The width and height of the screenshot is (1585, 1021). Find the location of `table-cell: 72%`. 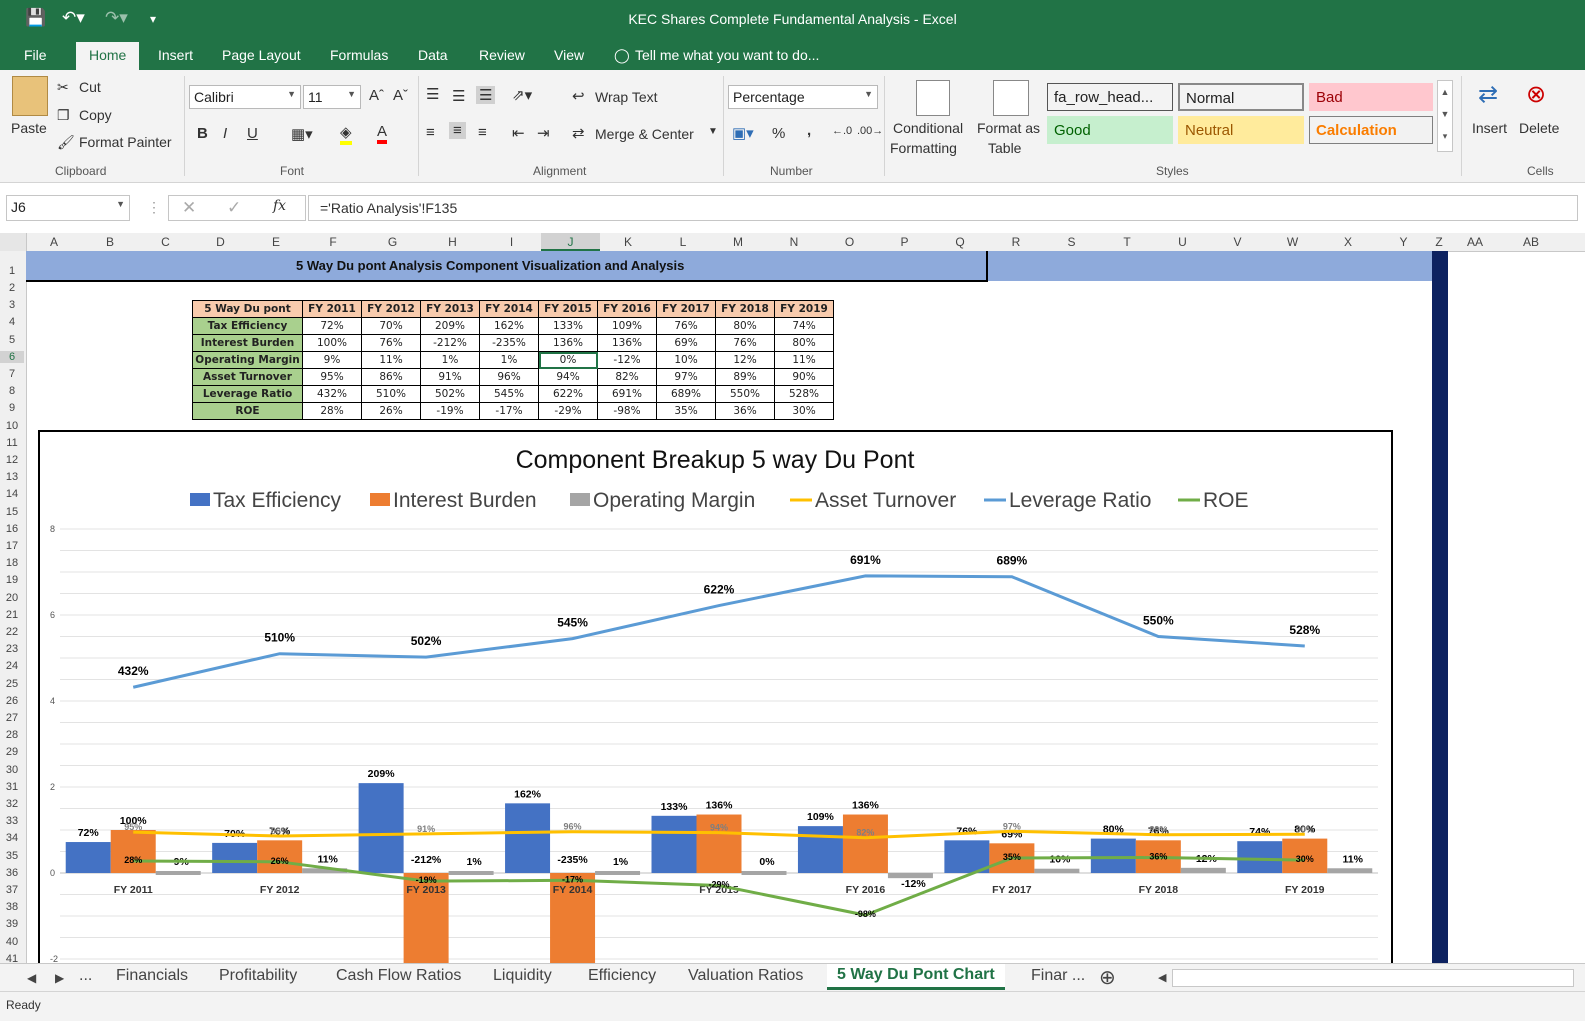

table-cell: 72% is located at coordinates (332, 326).